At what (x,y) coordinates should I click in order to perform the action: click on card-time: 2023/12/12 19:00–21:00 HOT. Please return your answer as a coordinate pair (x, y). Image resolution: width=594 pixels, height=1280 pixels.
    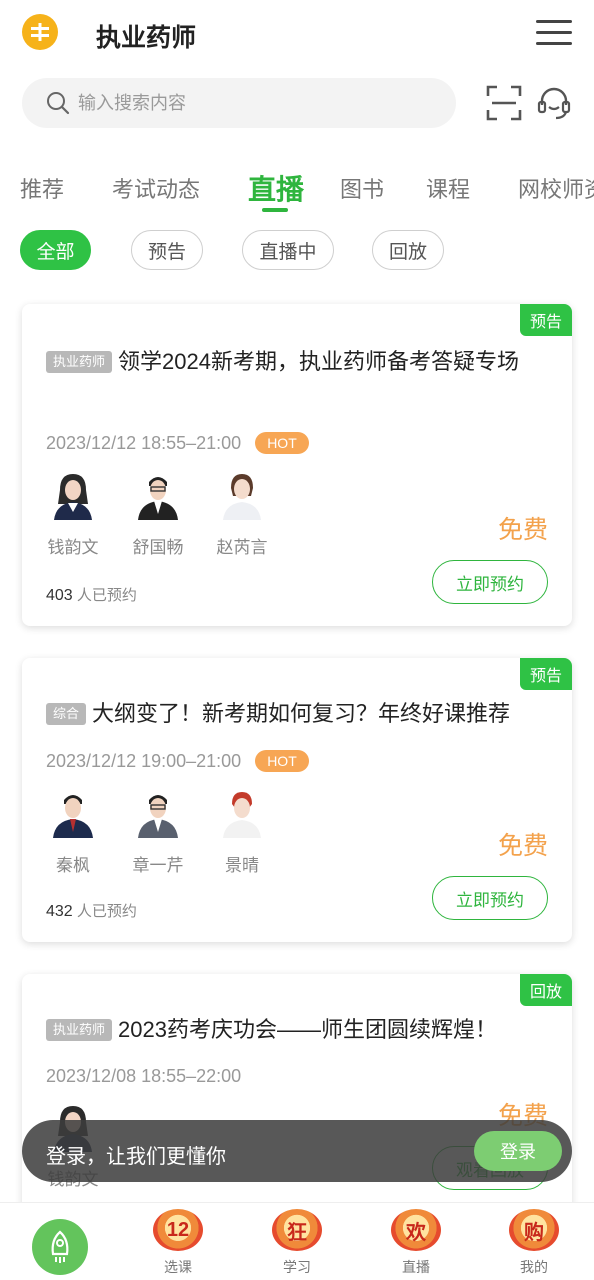
    Looking at the image, I should click on (177, 761).